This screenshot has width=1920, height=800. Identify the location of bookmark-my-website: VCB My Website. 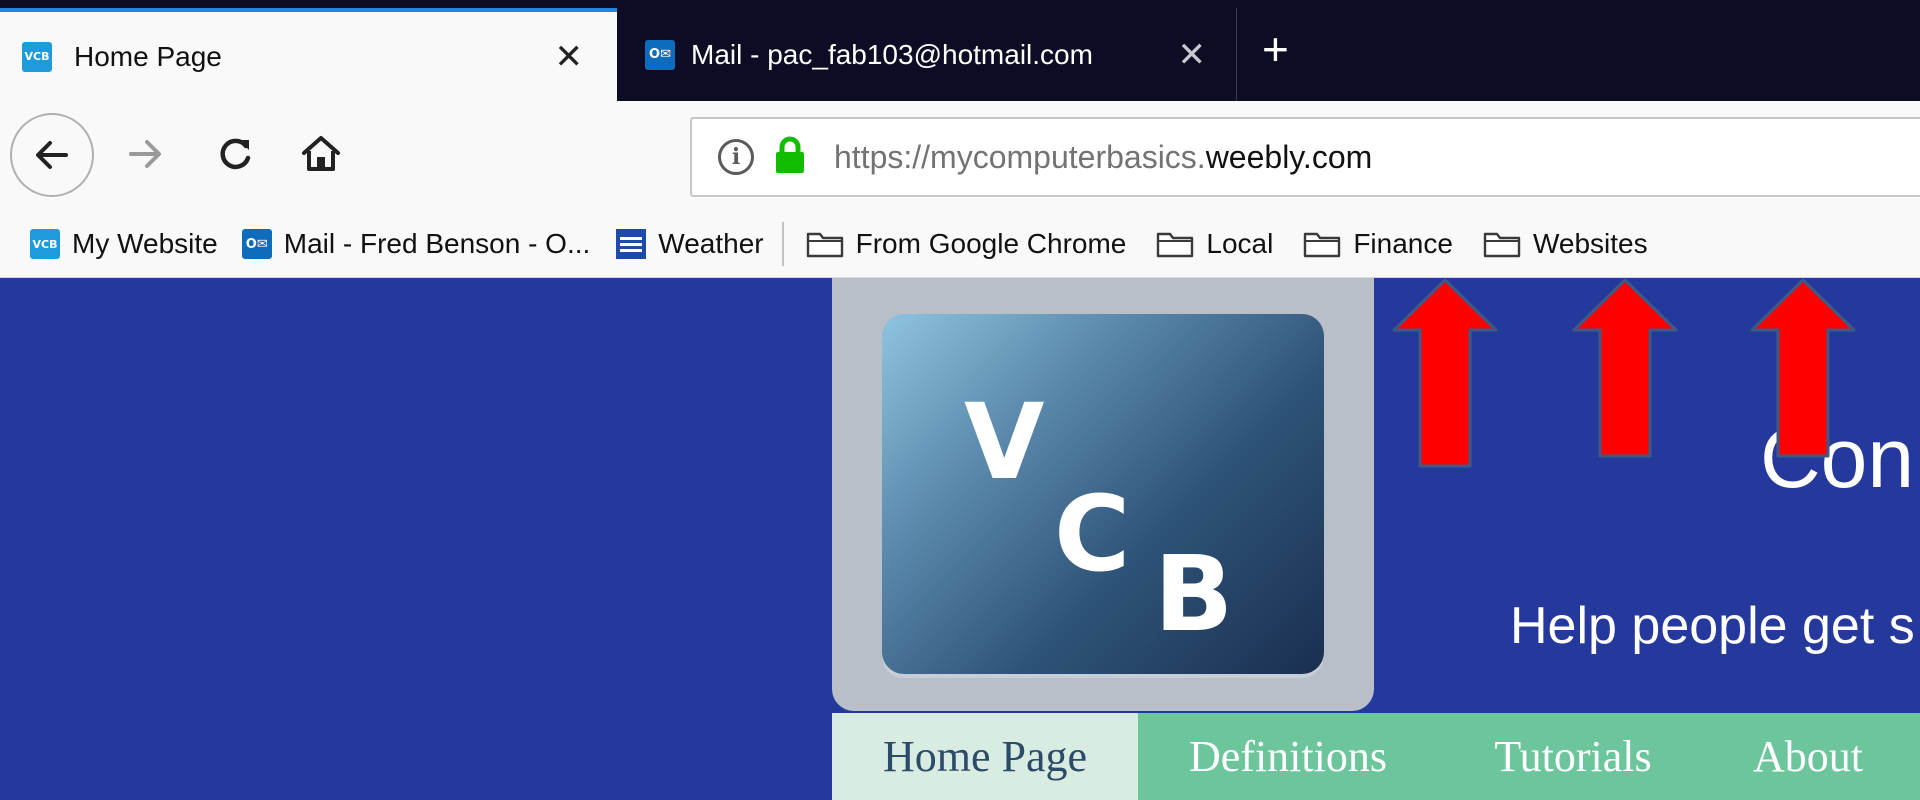
(113, 244).